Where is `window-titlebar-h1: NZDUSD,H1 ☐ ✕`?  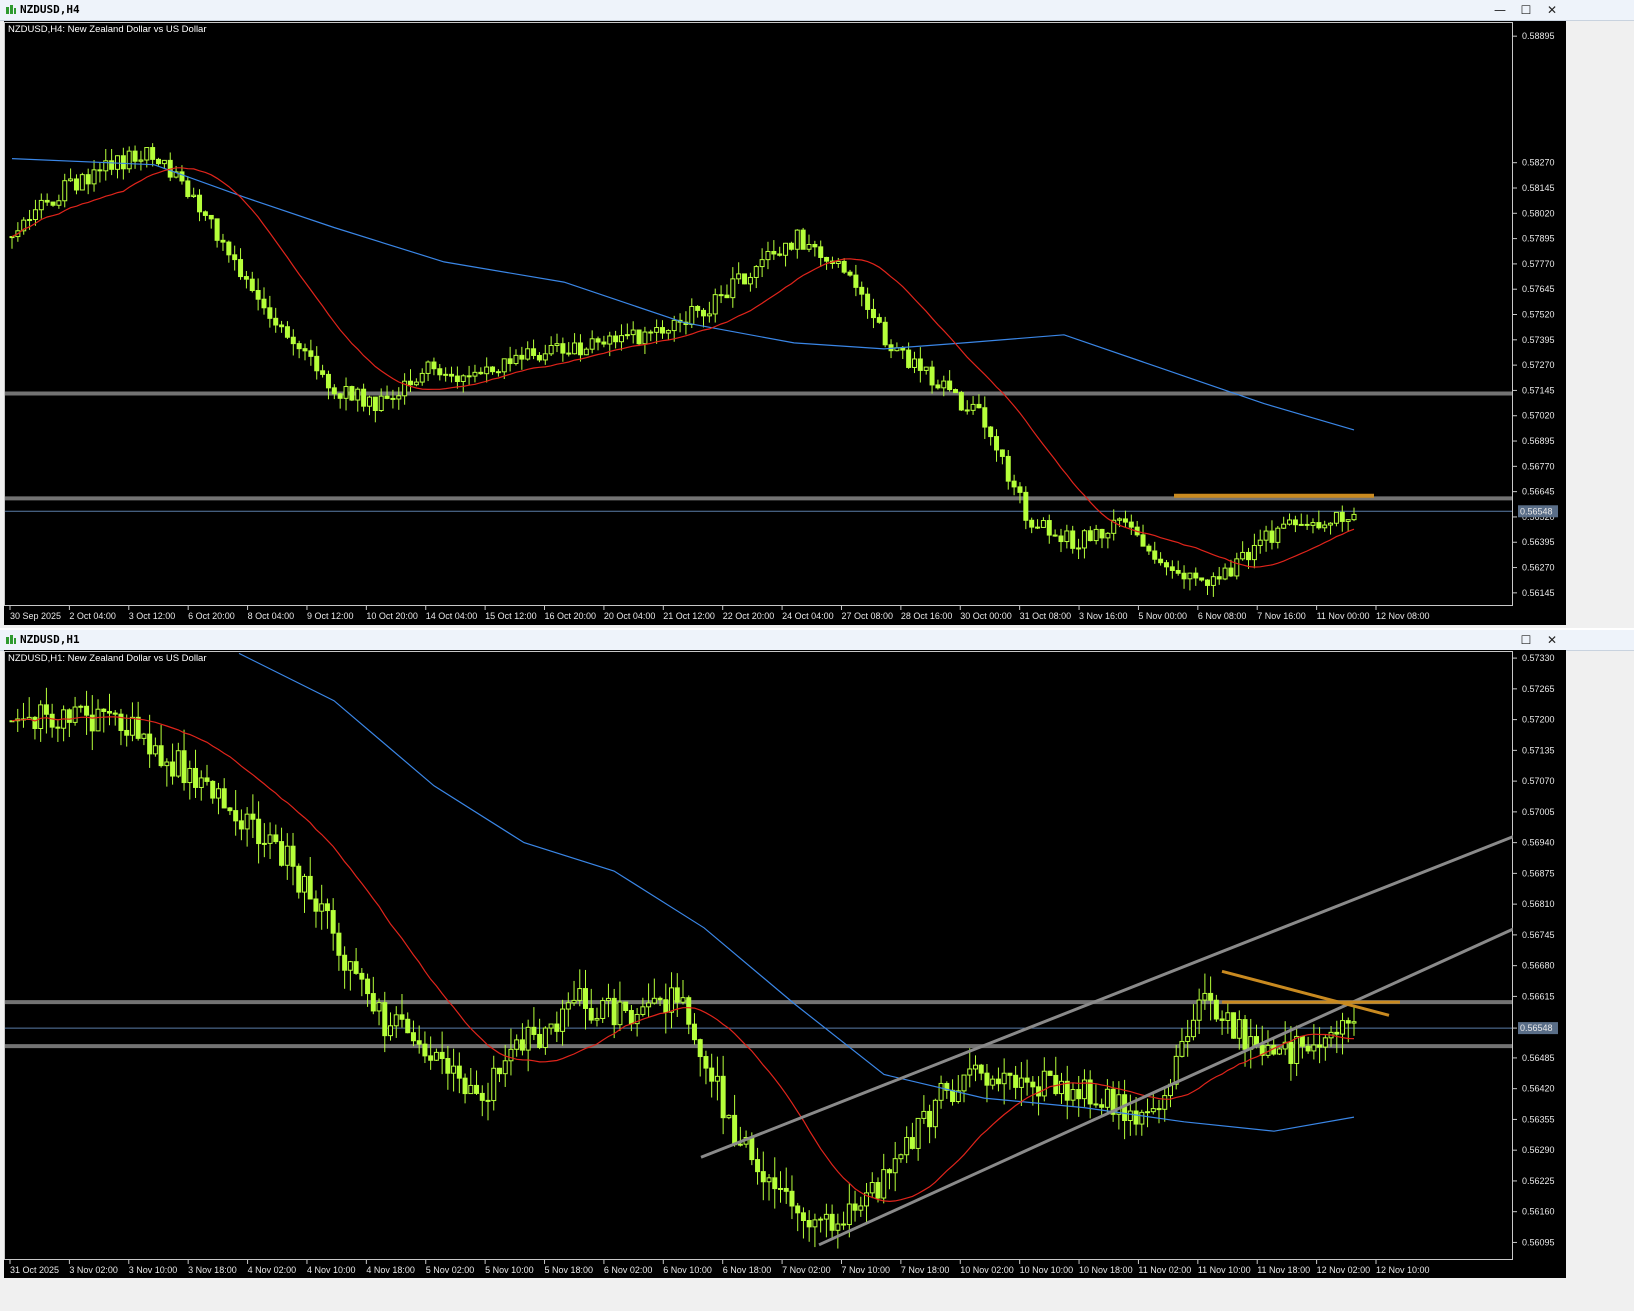
window-titlebar-h1: NZDUSD,H1 ☐ ✕ is located at coordinates (817, 640).